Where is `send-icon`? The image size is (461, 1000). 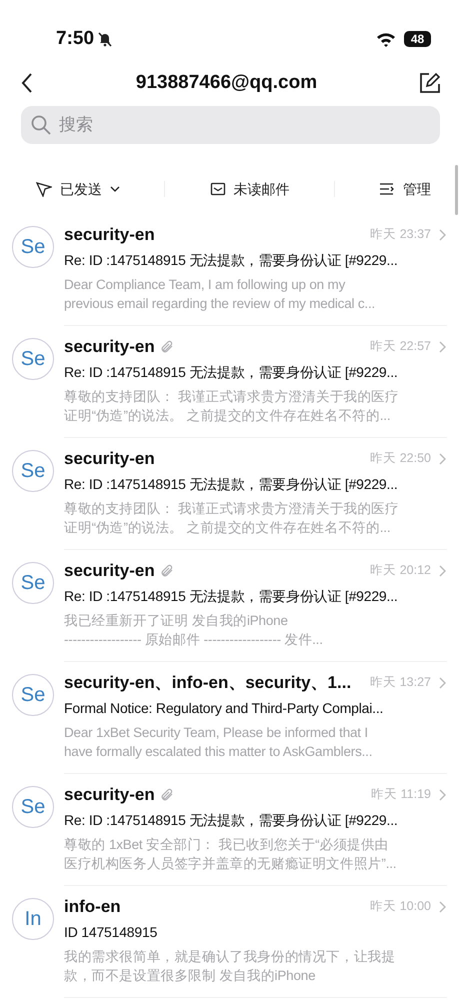
send-icon is located at coordinates (44, 189).